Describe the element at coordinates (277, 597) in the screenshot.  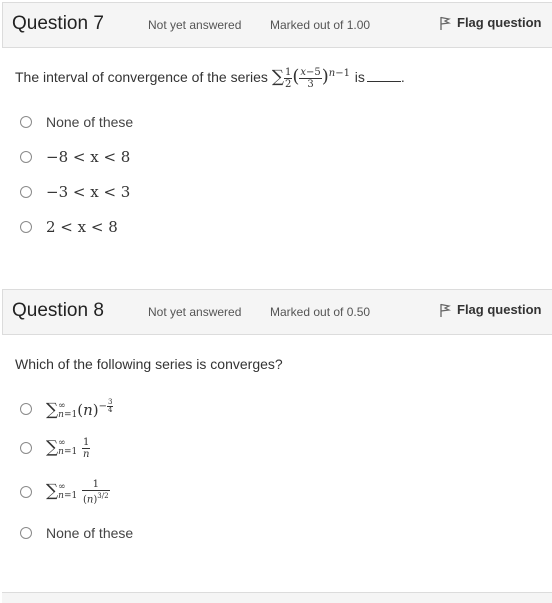
I see `next-question-header` at that location.